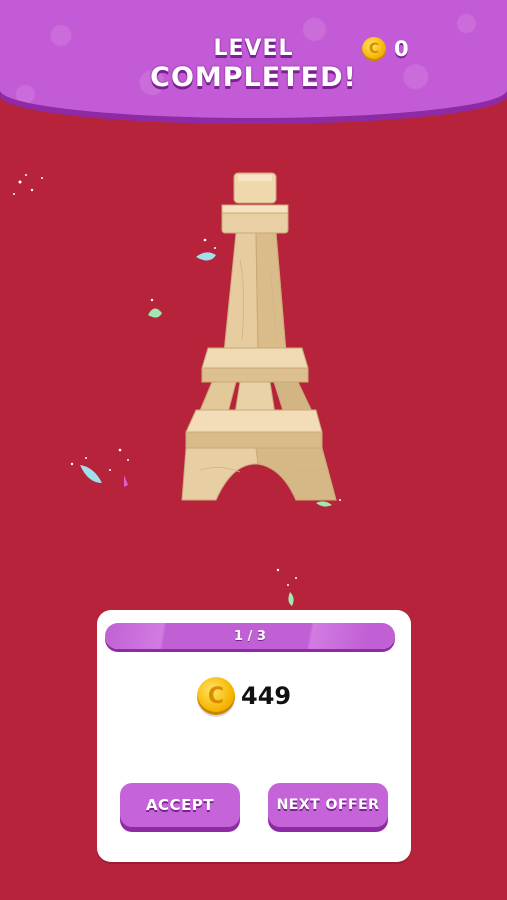 The width and height of the screenshot is (507, 900). I want to click on offer-progress-label: 1 / 3, so click(250, 636).